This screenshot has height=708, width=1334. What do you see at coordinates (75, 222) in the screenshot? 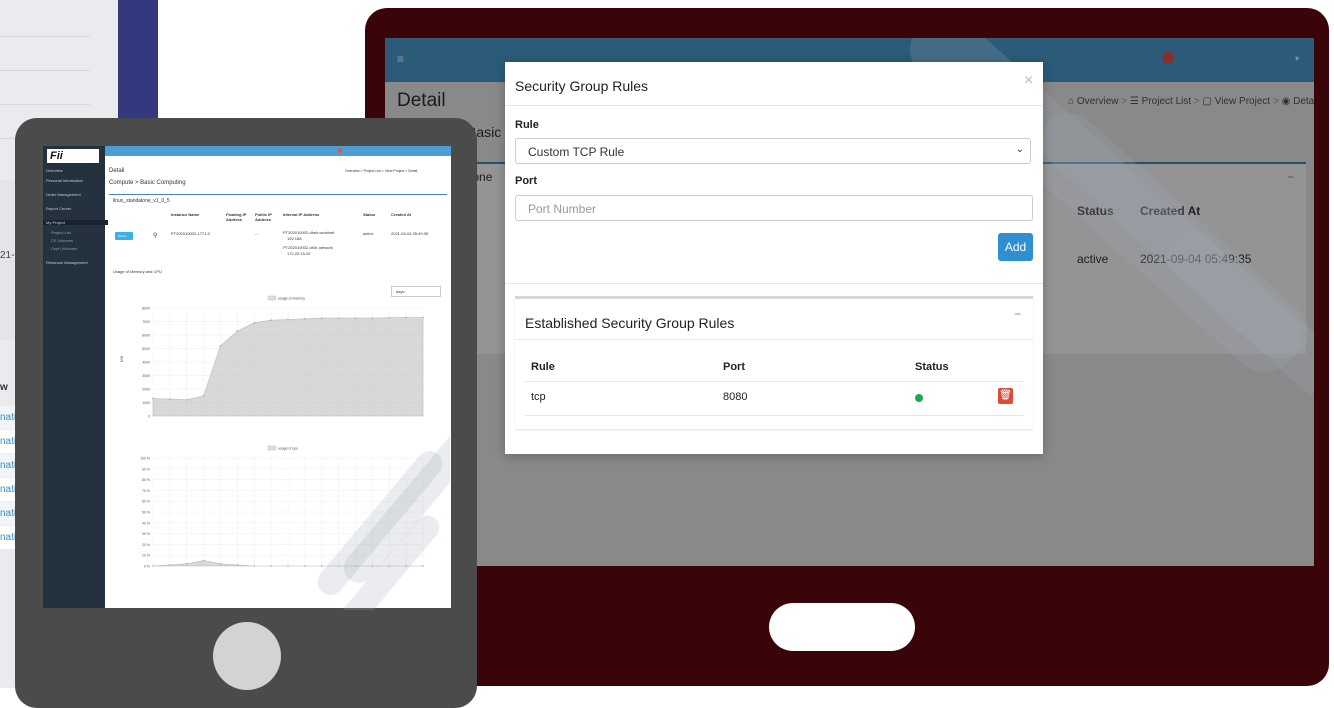
I see `sidebar-item: My Project` at bounding box center [75, 222].